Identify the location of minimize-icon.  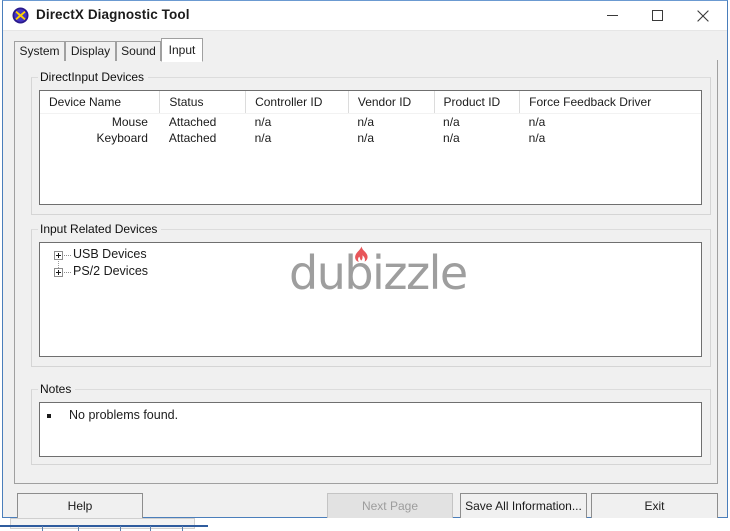
(612, 15).